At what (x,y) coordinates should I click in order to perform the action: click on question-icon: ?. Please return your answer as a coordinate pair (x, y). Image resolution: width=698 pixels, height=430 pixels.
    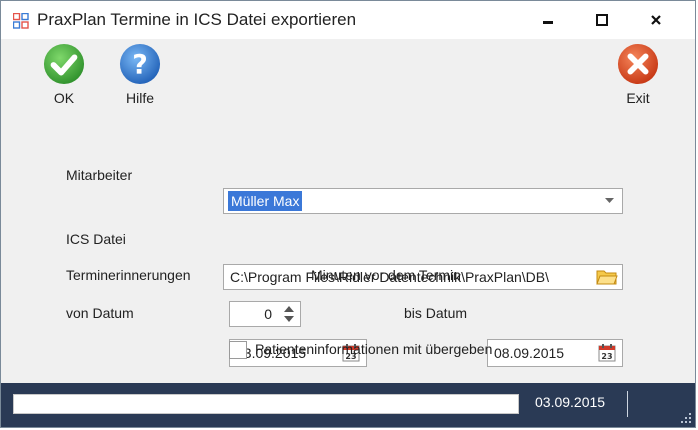
    Looking at the image, I should click on (140, 64).